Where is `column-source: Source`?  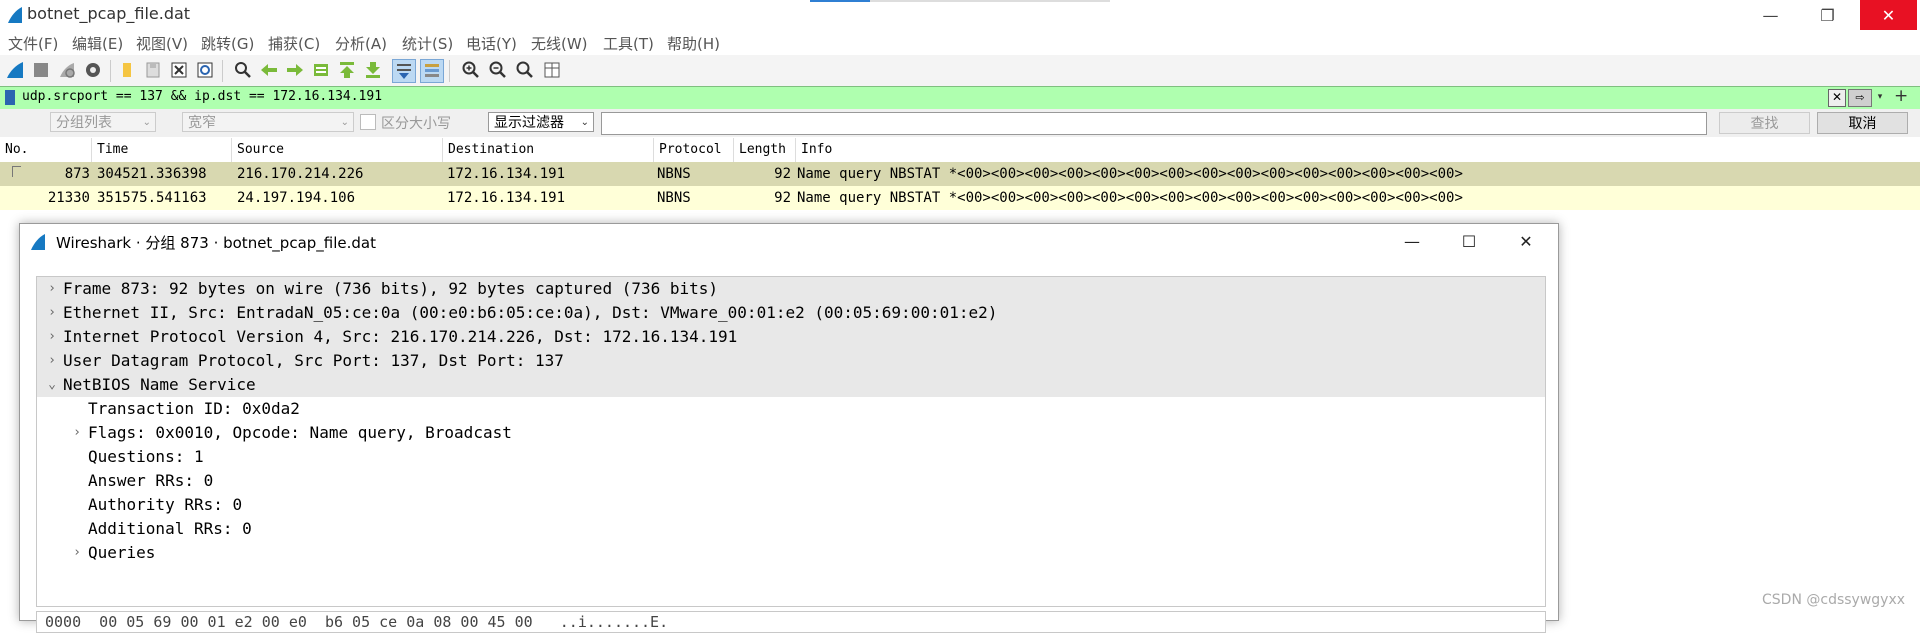 column-source: Source is located at coordinates (337, 150).